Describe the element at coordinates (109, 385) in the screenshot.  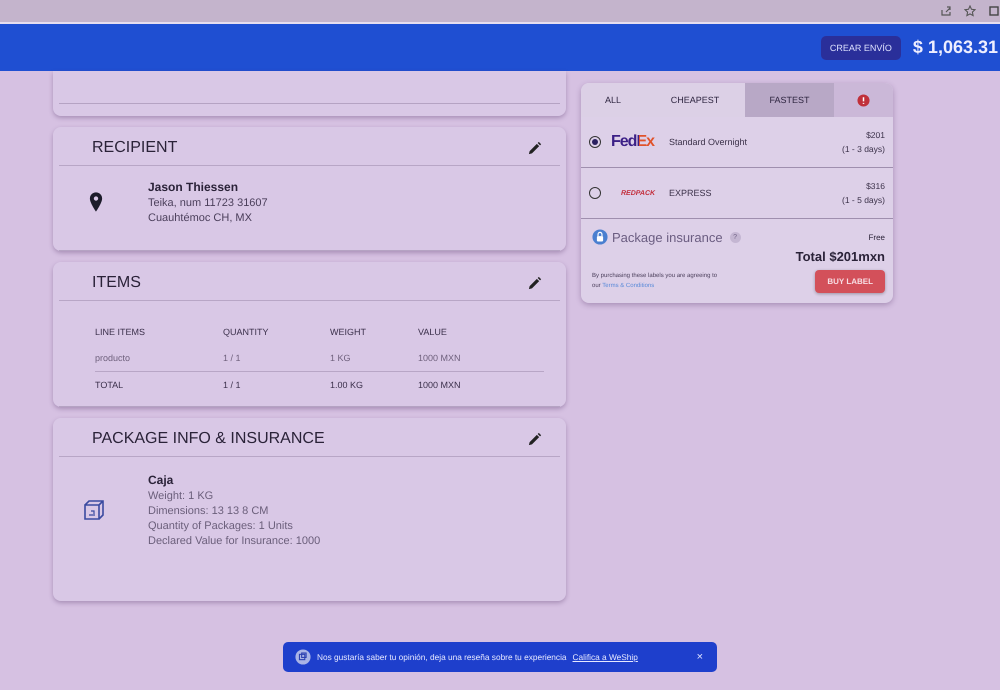
I see `table-cell-text: TOTAL` at that location.